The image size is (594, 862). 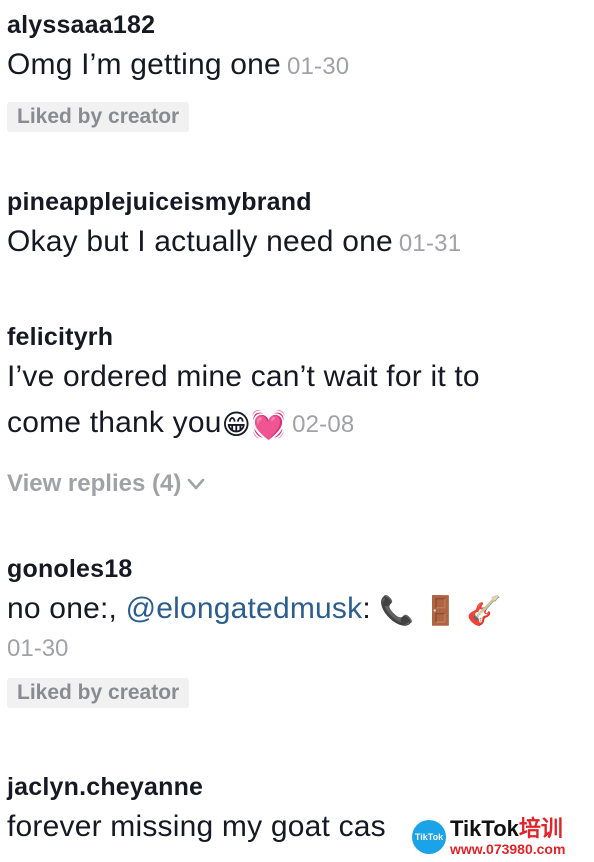 What do you see at coordinates (430, 243) in the screenshot?
I see `comment-date: 01-31` at bounding box center [430, 243].